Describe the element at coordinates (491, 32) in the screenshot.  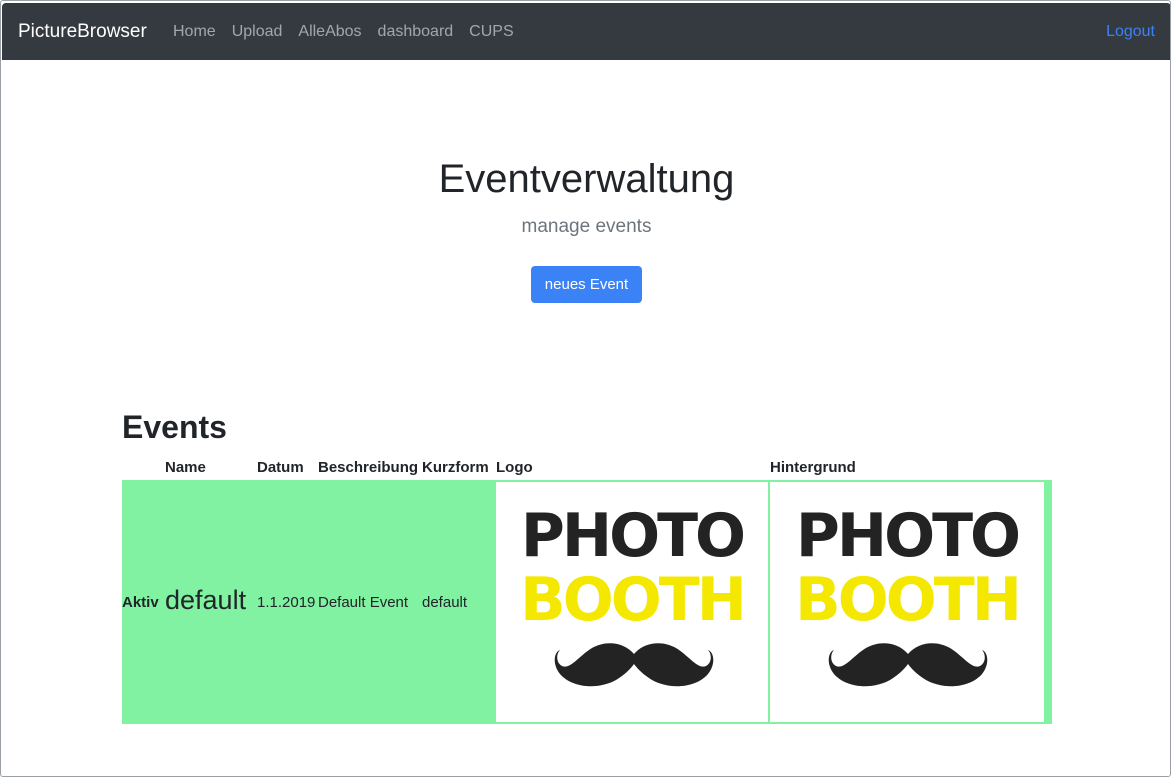
I see `nav-link-cups: CUPS` at that location.